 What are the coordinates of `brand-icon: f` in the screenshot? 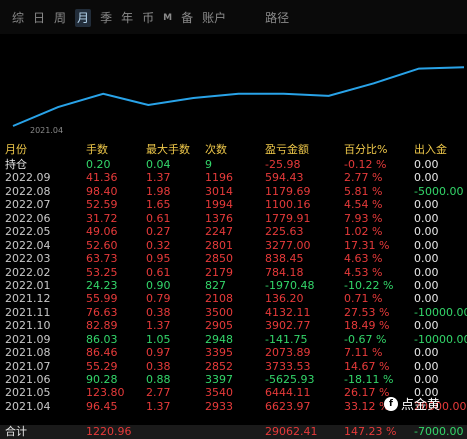 It's located at (391, 403).